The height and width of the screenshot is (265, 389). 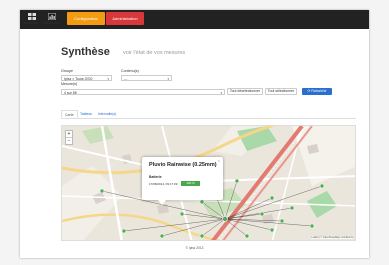 I want to click on popup-title: Pluvio Rainwise (0.25mm), so click(x=183, y=165).